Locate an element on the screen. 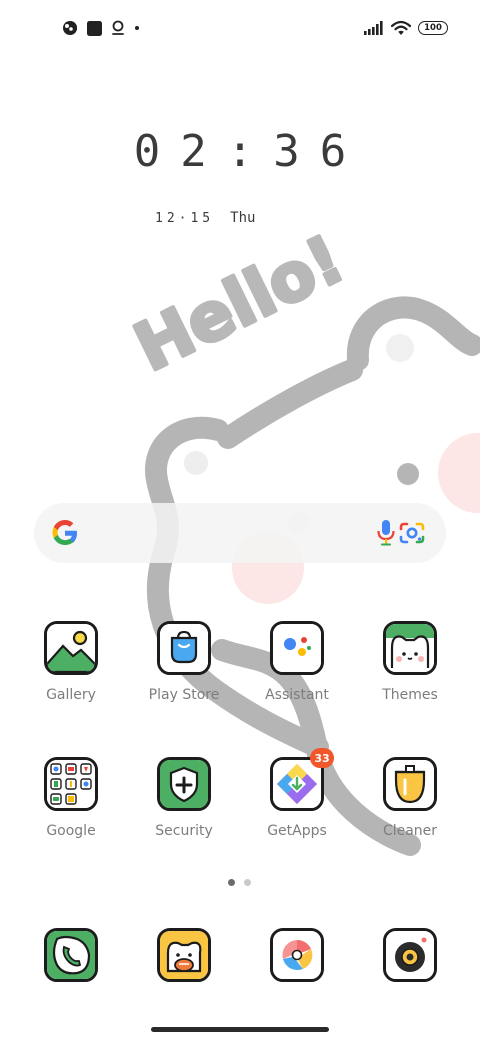  themes-icon is located at coordinates (410, 648).